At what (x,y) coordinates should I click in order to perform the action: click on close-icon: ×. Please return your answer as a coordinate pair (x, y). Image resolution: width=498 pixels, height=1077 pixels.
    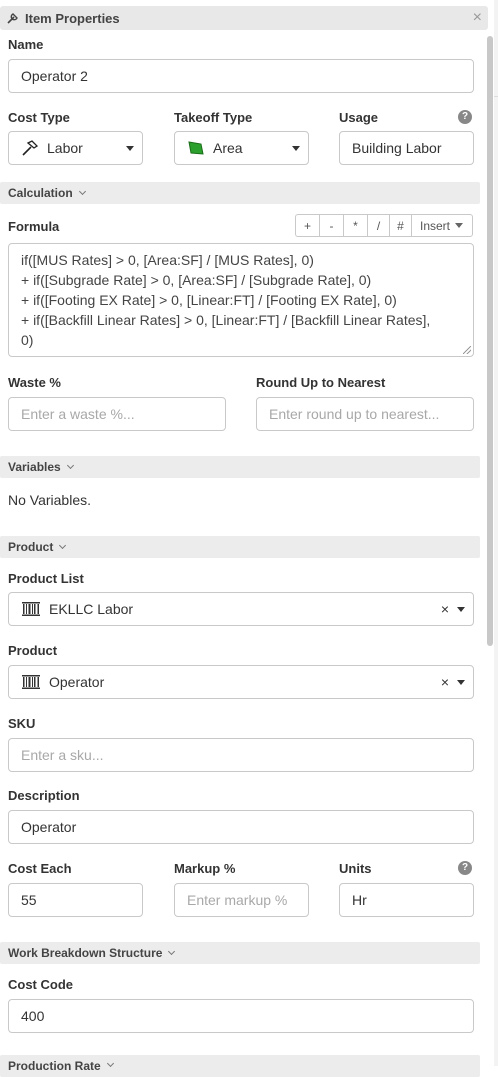
    Looking at the image, I should click on (477, 18).